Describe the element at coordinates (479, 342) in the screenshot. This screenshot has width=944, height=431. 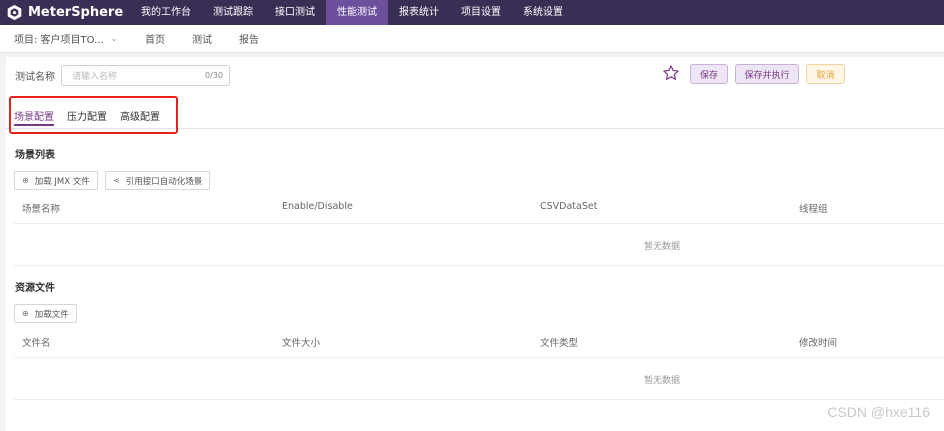
I see `resource-table-header: 文件名 文件大小 文件类型 修改时间` at that location.